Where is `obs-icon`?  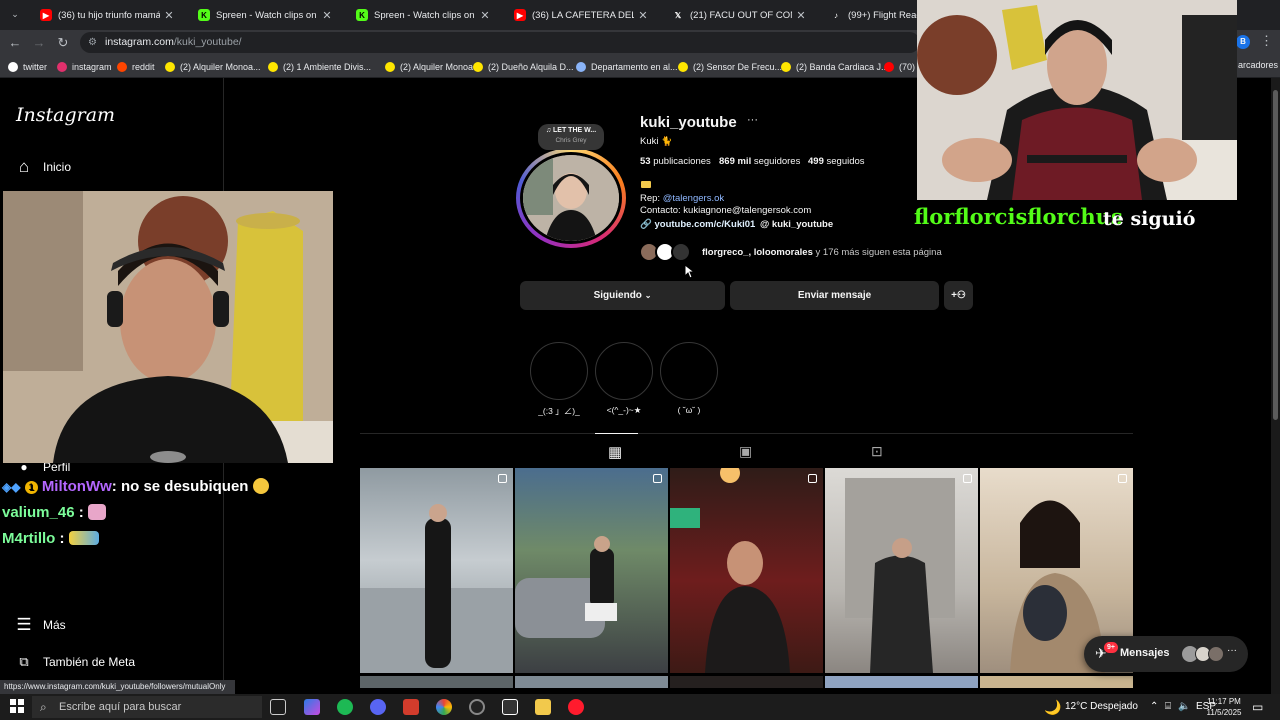 obs-icon is located at coordinates (477, 707).